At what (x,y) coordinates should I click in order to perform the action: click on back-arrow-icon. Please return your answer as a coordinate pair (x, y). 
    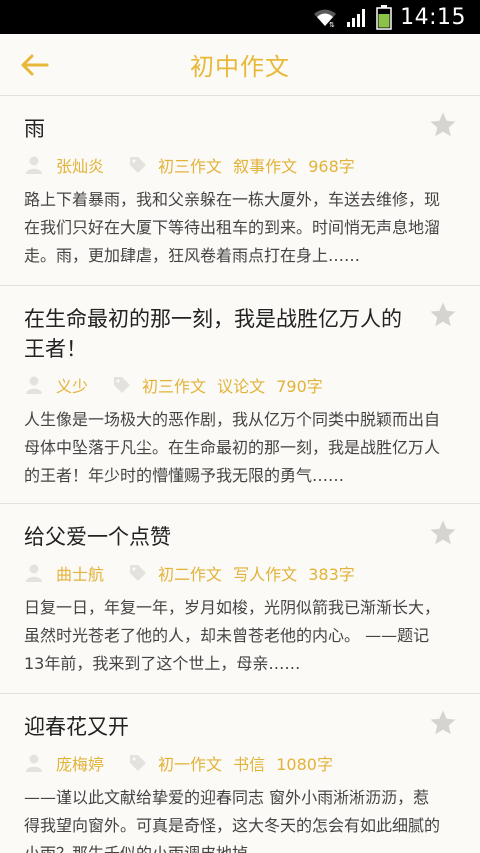
    Looking at the image, I should click on (35, 65).